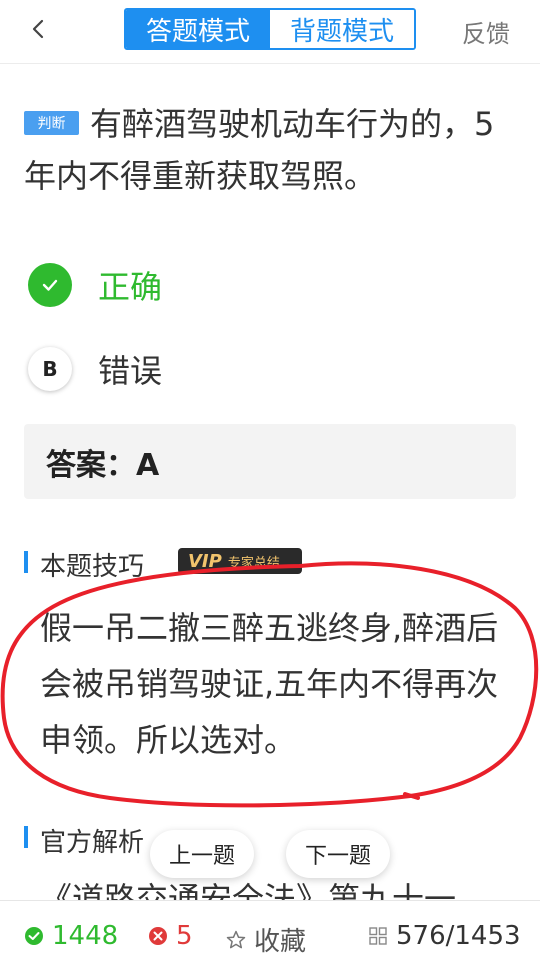 This screenshot has height=968, width=540. What do you see at coordinates (458, 936) in the screenshot?
I see `progress-value: 576/1453` at bounding box center [458, 936].